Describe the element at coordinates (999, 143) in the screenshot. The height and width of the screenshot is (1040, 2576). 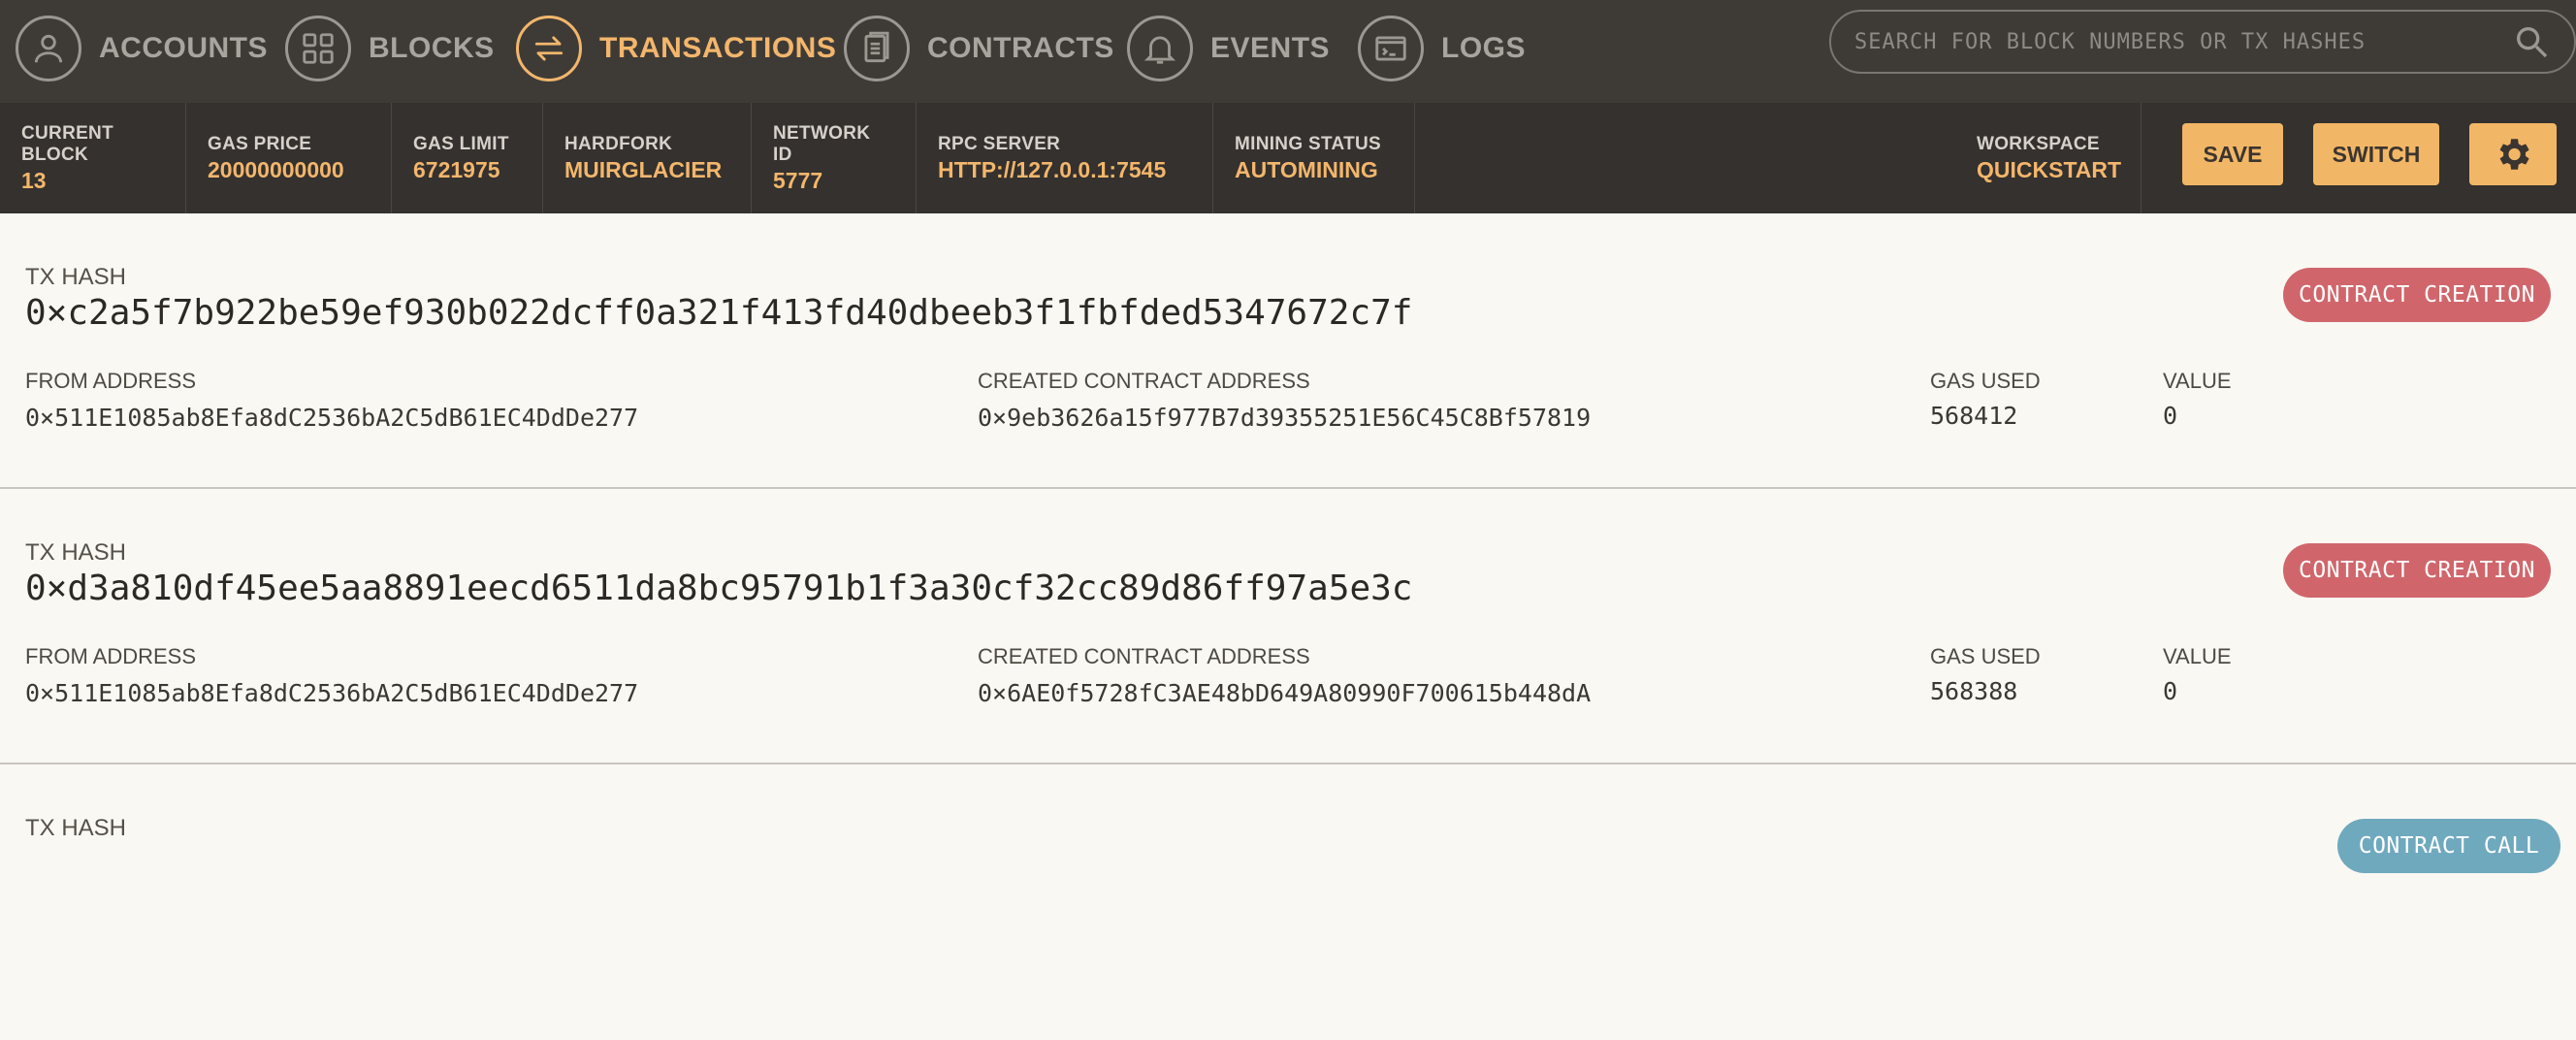
I see `rpc-server-label: RPC SERVER` at that location.